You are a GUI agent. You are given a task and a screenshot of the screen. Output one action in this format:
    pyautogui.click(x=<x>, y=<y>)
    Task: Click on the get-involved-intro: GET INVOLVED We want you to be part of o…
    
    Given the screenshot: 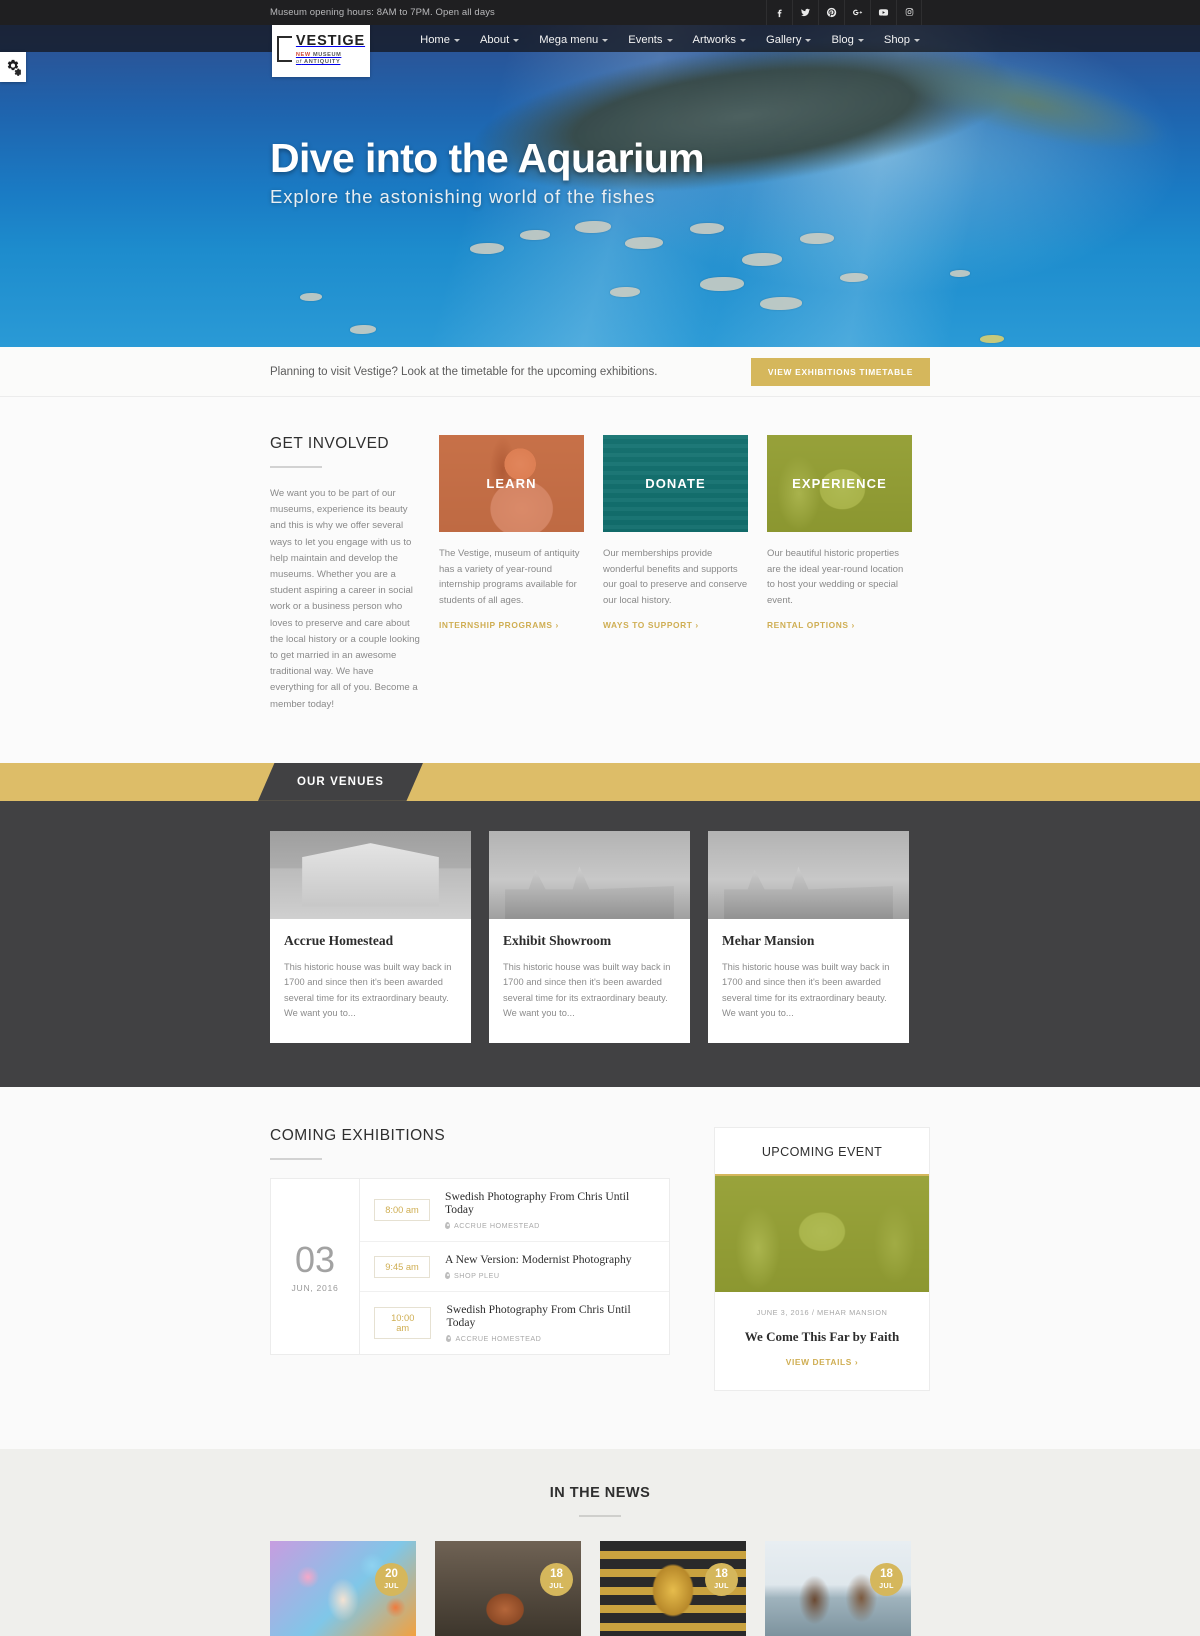 What is the action you would take?
    pyautogui.click(x=345, y=574)
    